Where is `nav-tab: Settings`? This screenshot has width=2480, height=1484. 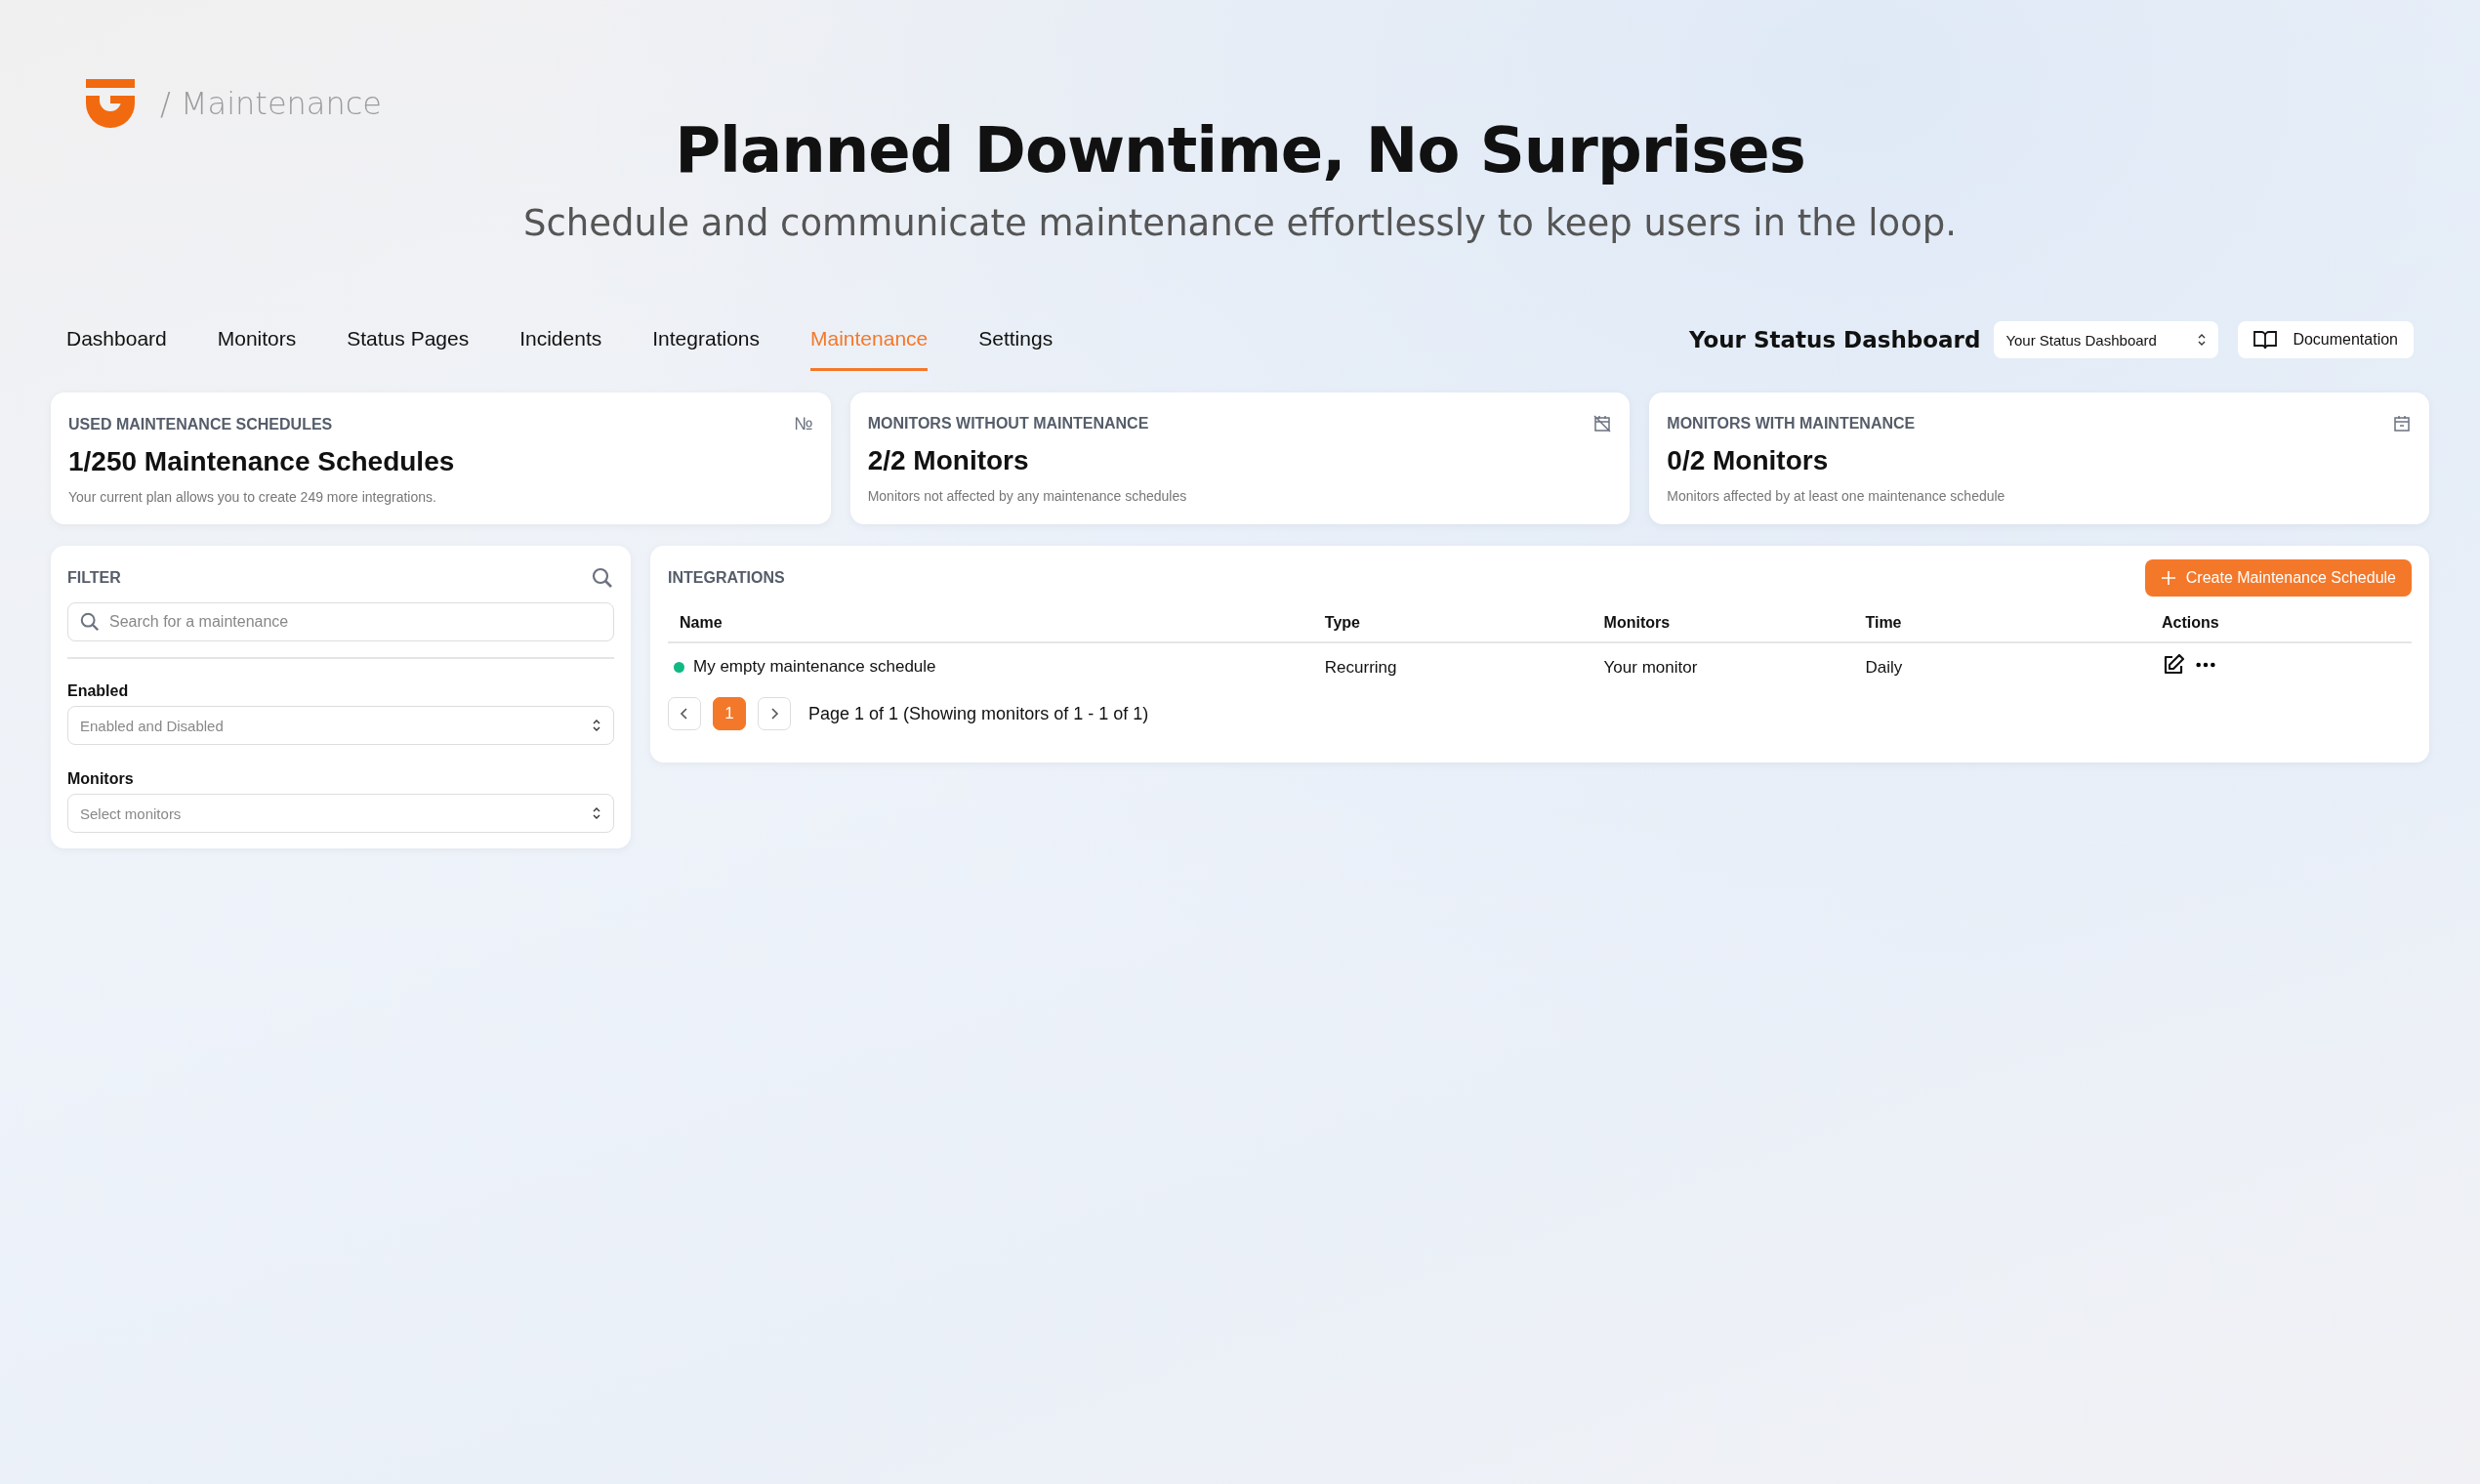
nav-tab: Settings is located at coordinates (1016, 340).